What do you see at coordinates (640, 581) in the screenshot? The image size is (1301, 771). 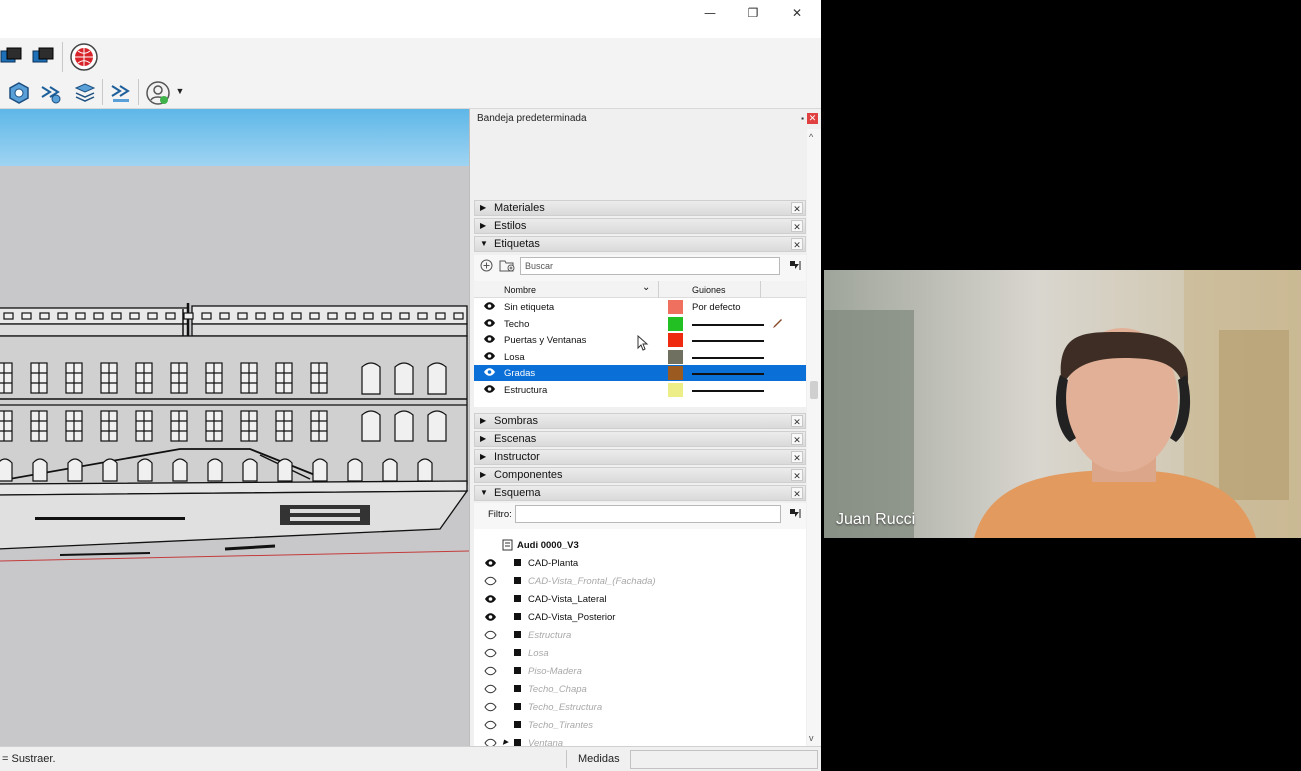 I see `outliner-item: CAD-Vista_Frontal_(Fachada)` at bounding box center [640, 581].